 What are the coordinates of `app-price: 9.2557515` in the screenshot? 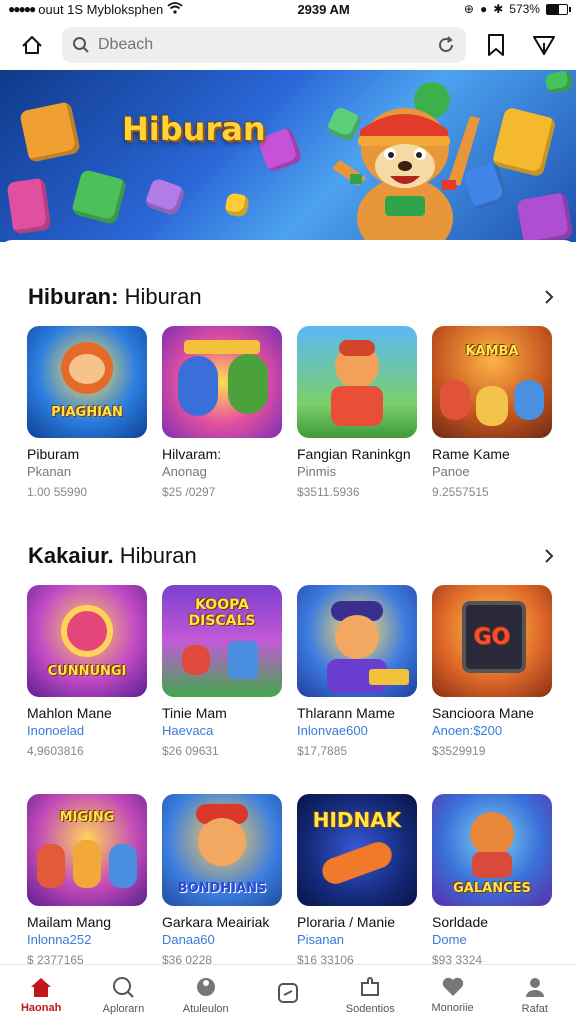 It's located at (460, 492).